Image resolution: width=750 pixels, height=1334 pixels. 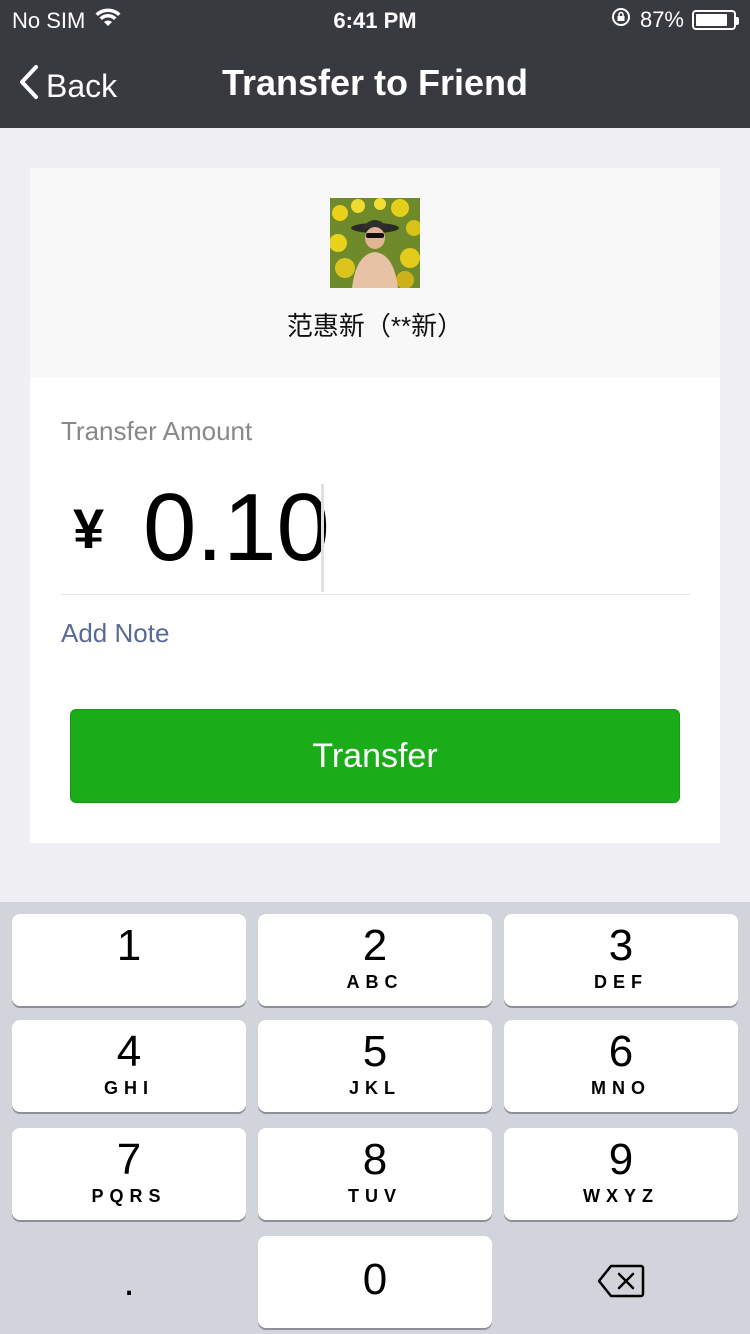 I want to click on amount-value: 0.10, so click(x=236, y=527).